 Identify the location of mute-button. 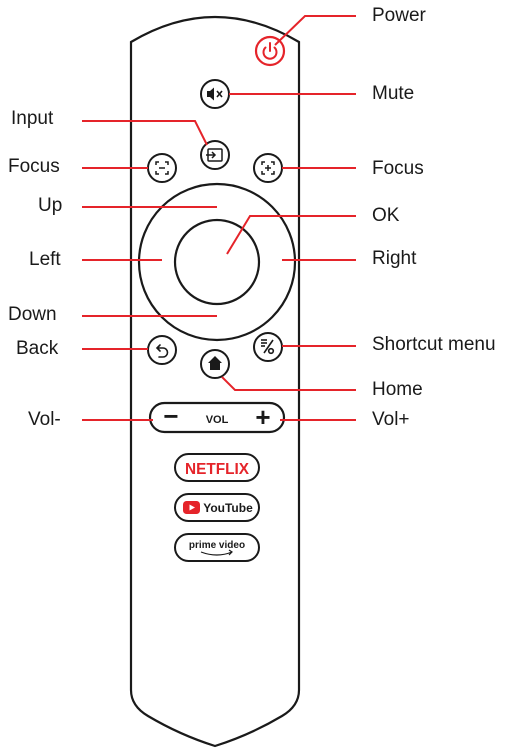
(215, 94).